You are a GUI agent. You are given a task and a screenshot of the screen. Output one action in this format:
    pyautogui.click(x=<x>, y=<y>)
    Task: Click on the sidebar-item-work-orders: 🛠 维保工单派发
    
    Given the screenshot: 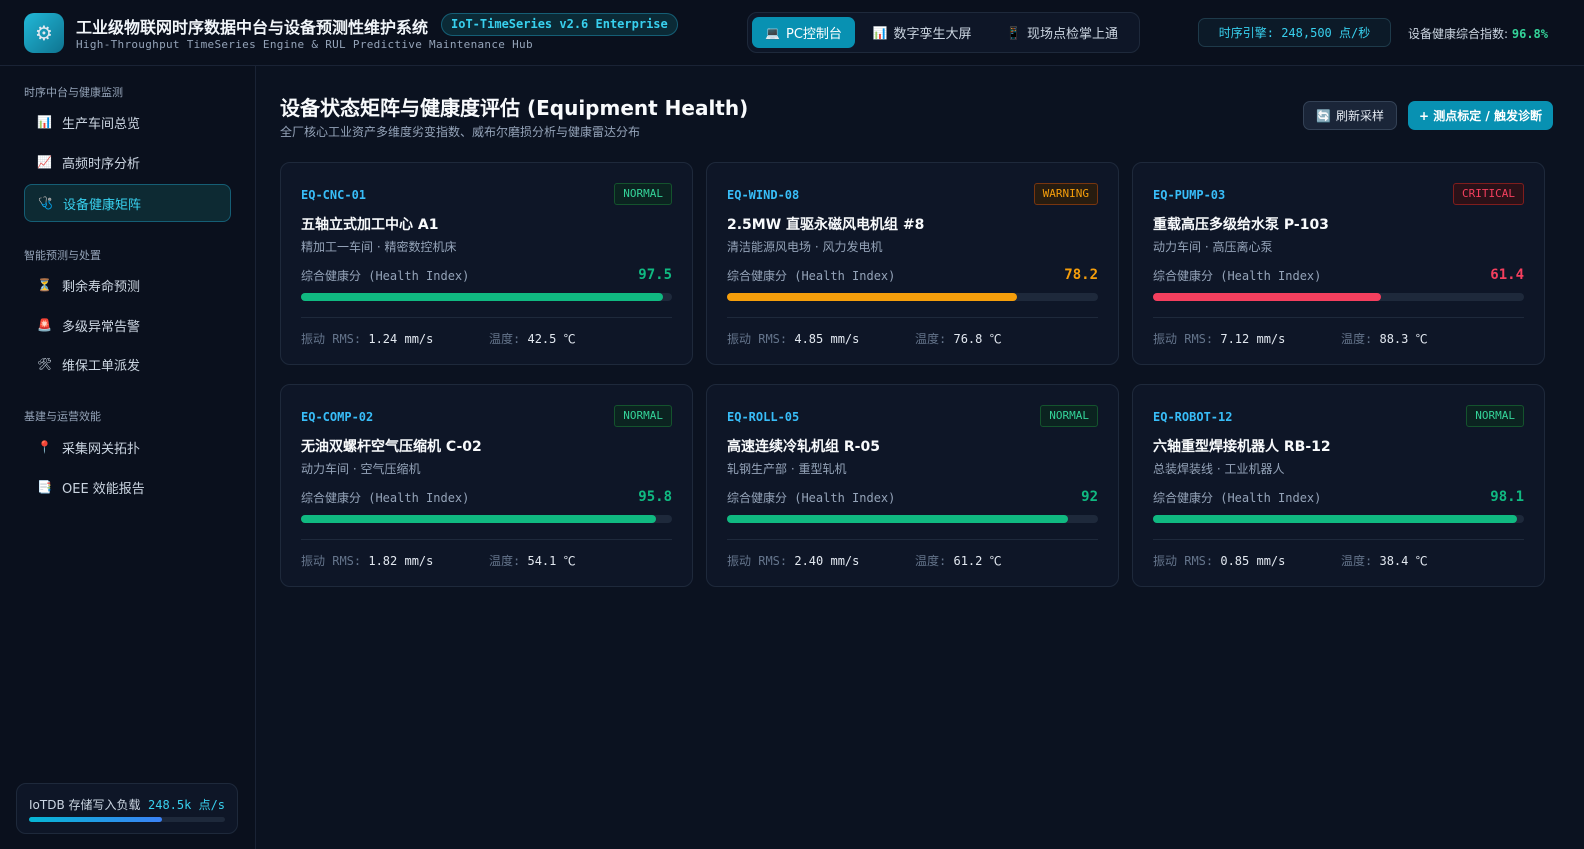 What is the action you would take?
    pyautogui.click(x=127, y=364)
    